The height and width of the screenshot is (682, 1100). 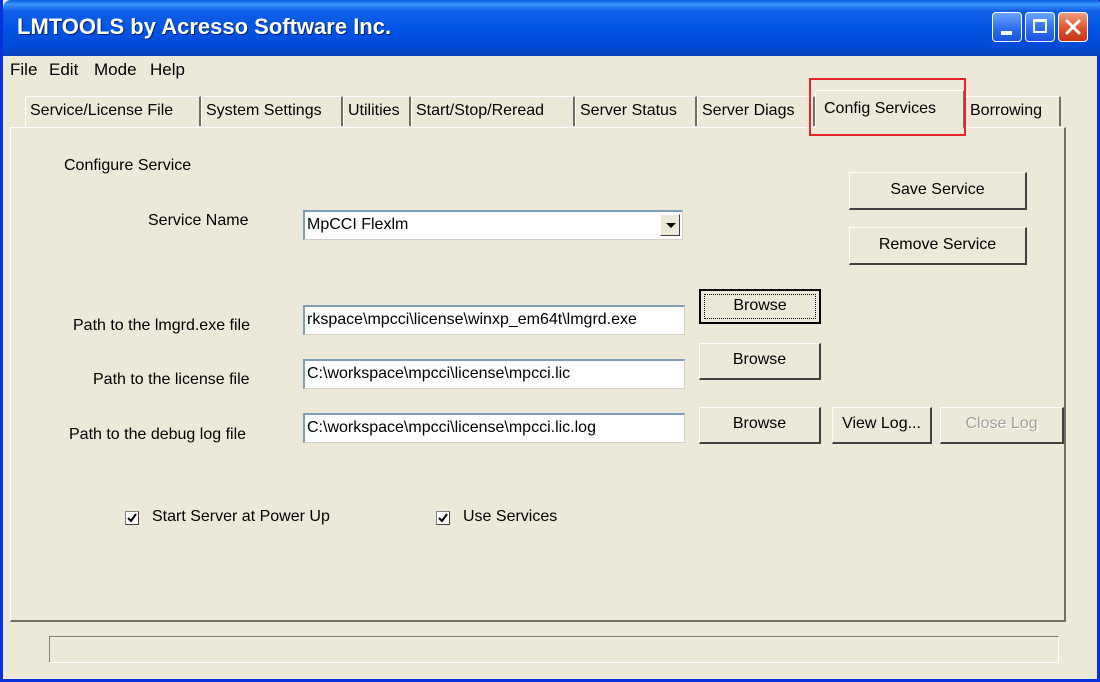 I want to click on lmgrd-path-label: Path to the lmgrd.exe file, so click(x=161, y=325).